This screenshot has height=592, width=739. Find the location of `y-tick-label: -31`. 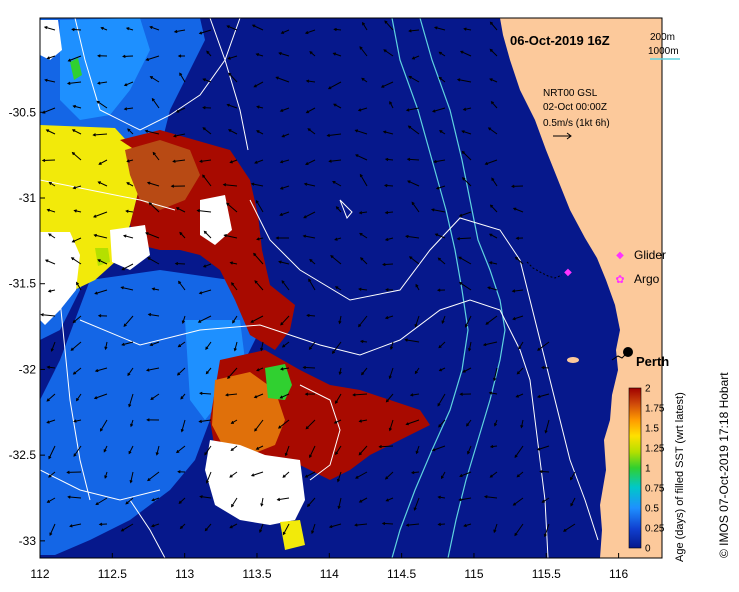

y-tick-label: -31 is located at coordinates (28, 198).